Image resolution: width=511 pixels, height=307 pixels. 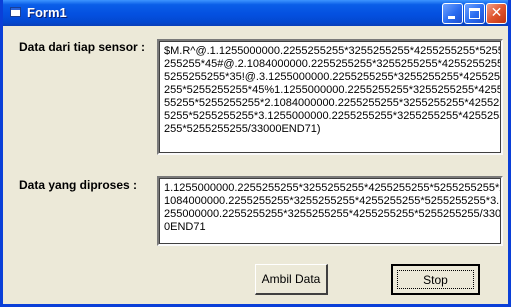 I want to click on ambil-data-button-label: Ambil Data, so click(x=291, y=279).